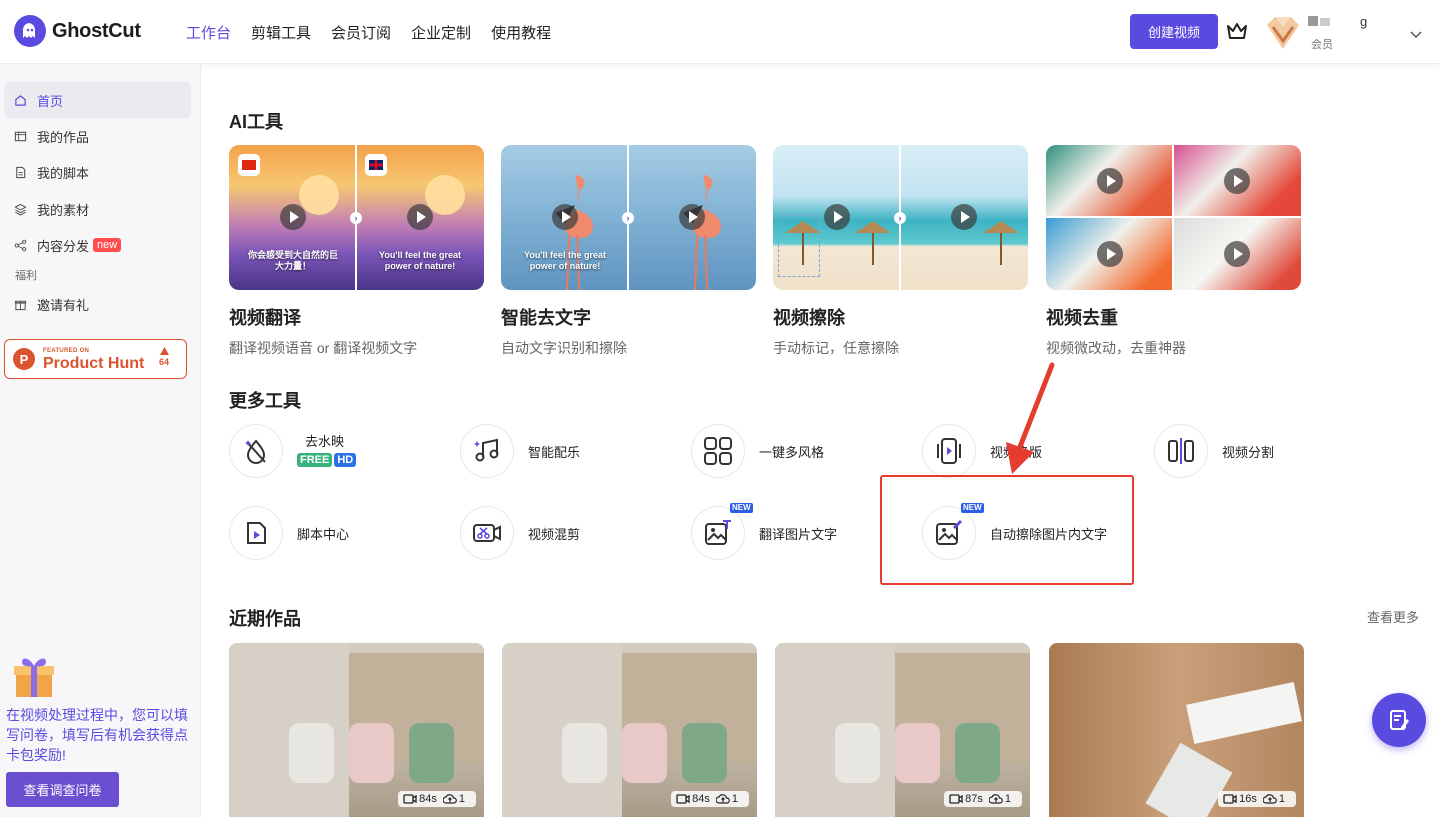 The height and width of the screenshot is (817, 1440). I want to click on tool-translate-image-text: NEW 翻译图片文字, so click(764, 531).